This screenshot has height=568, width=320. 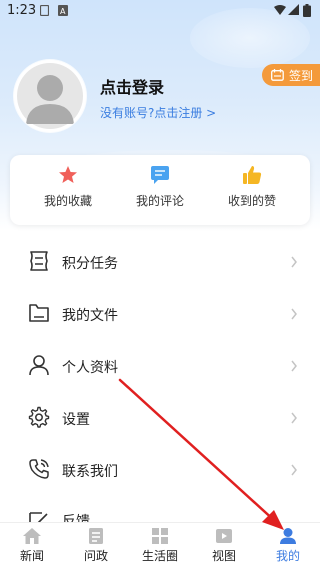 I want to click on video-icon, so click(x=224, y=536).